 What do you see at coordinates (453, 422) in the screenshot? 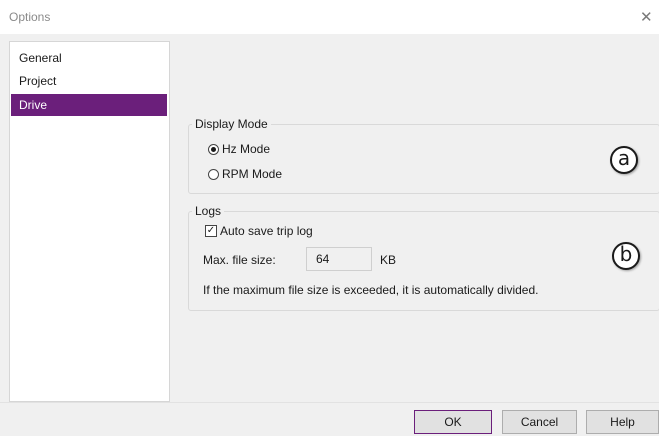
I see `ok-button: OK` at bounding box center [453, 422].